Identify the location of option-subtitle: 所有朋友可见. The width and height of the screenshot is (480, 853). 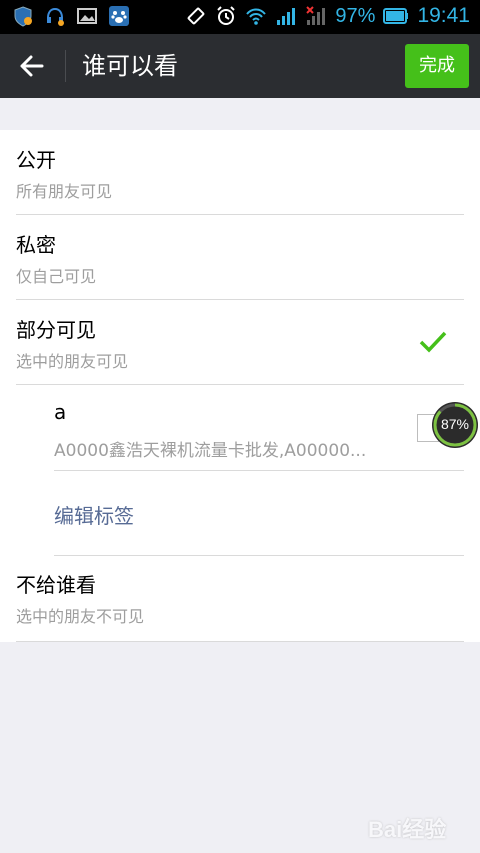
(64, 191).